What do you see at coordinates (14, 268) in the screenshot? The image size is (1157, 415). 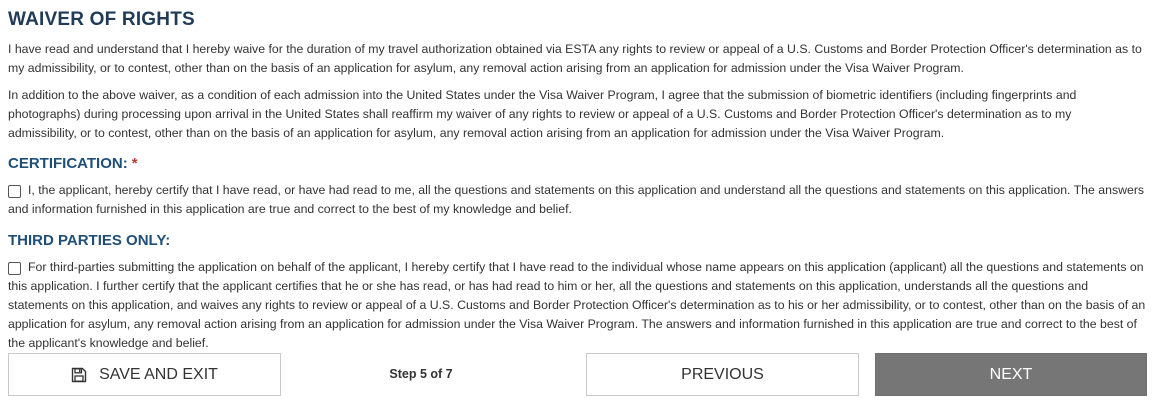 I see `third-parties-checkbox` at bounding box center [14, 268].